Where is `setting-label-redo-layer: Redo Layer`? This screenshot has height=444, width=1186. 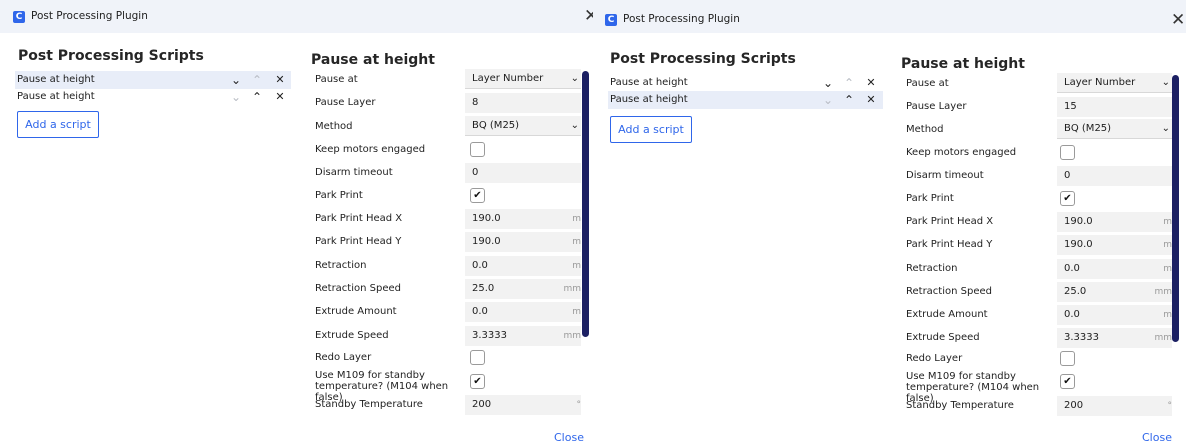 setting-label-redo-layer: Redo Layer is located at coordinates (934, 358).